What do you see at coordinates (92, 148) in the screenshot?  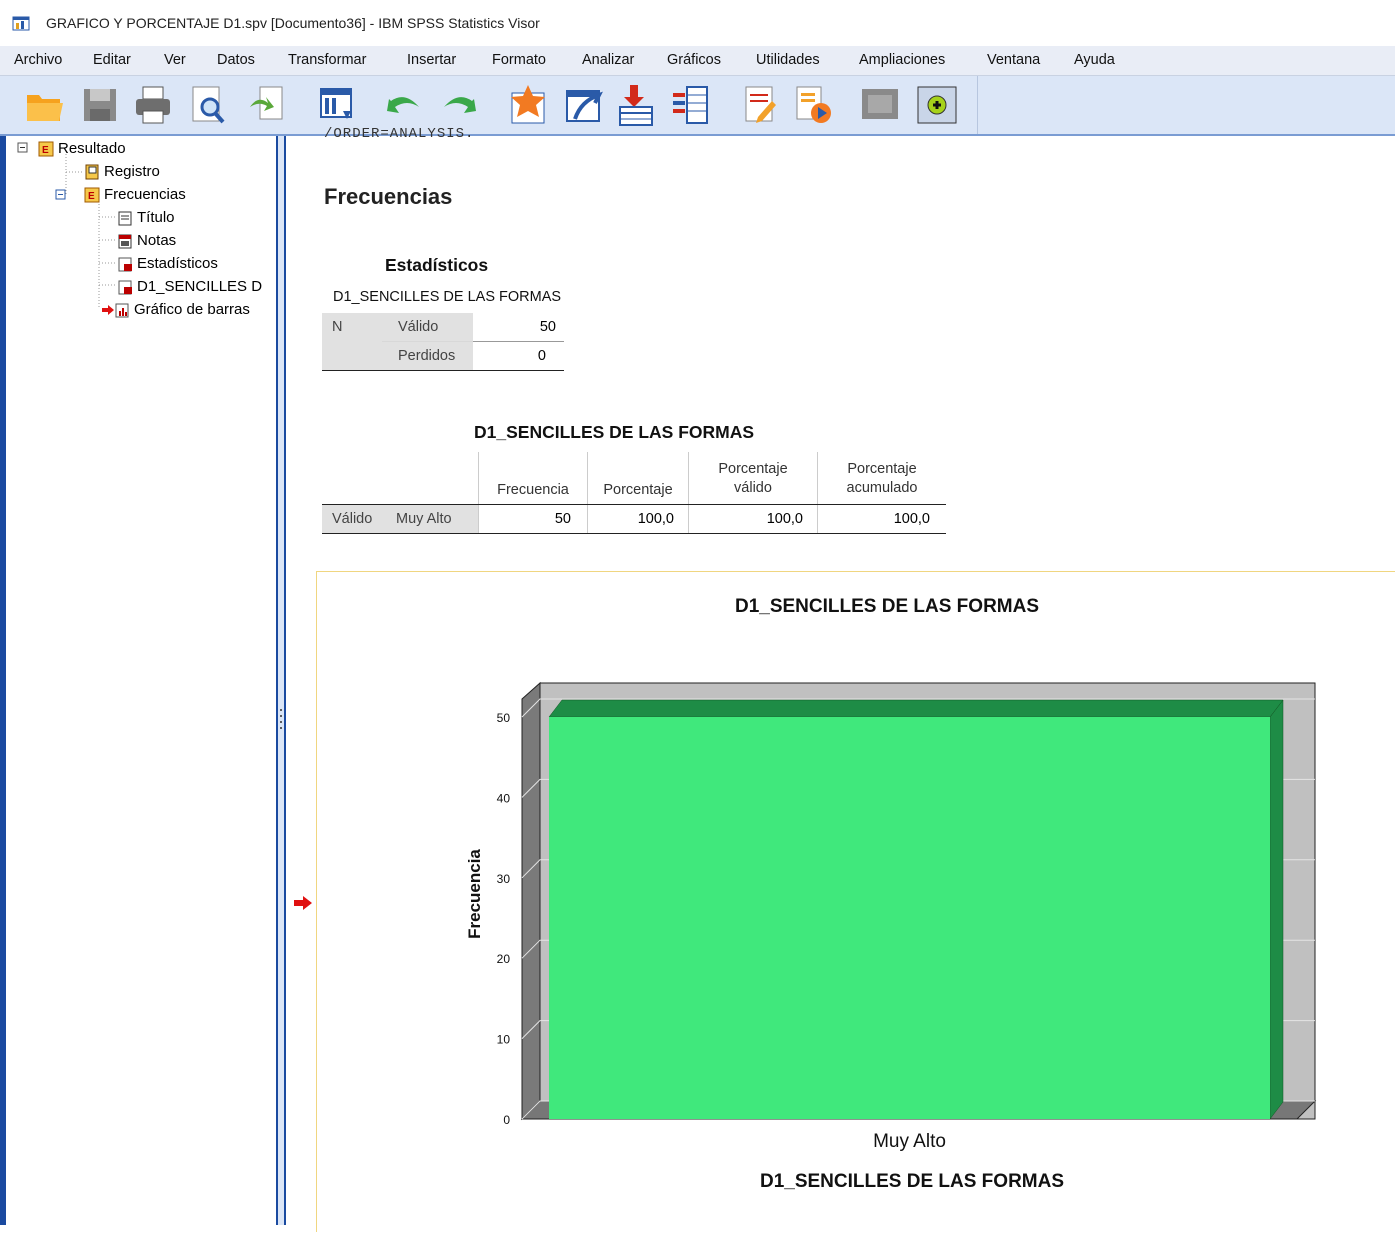 I see `tree-label: Resultado` at bounding box center [92, 148].